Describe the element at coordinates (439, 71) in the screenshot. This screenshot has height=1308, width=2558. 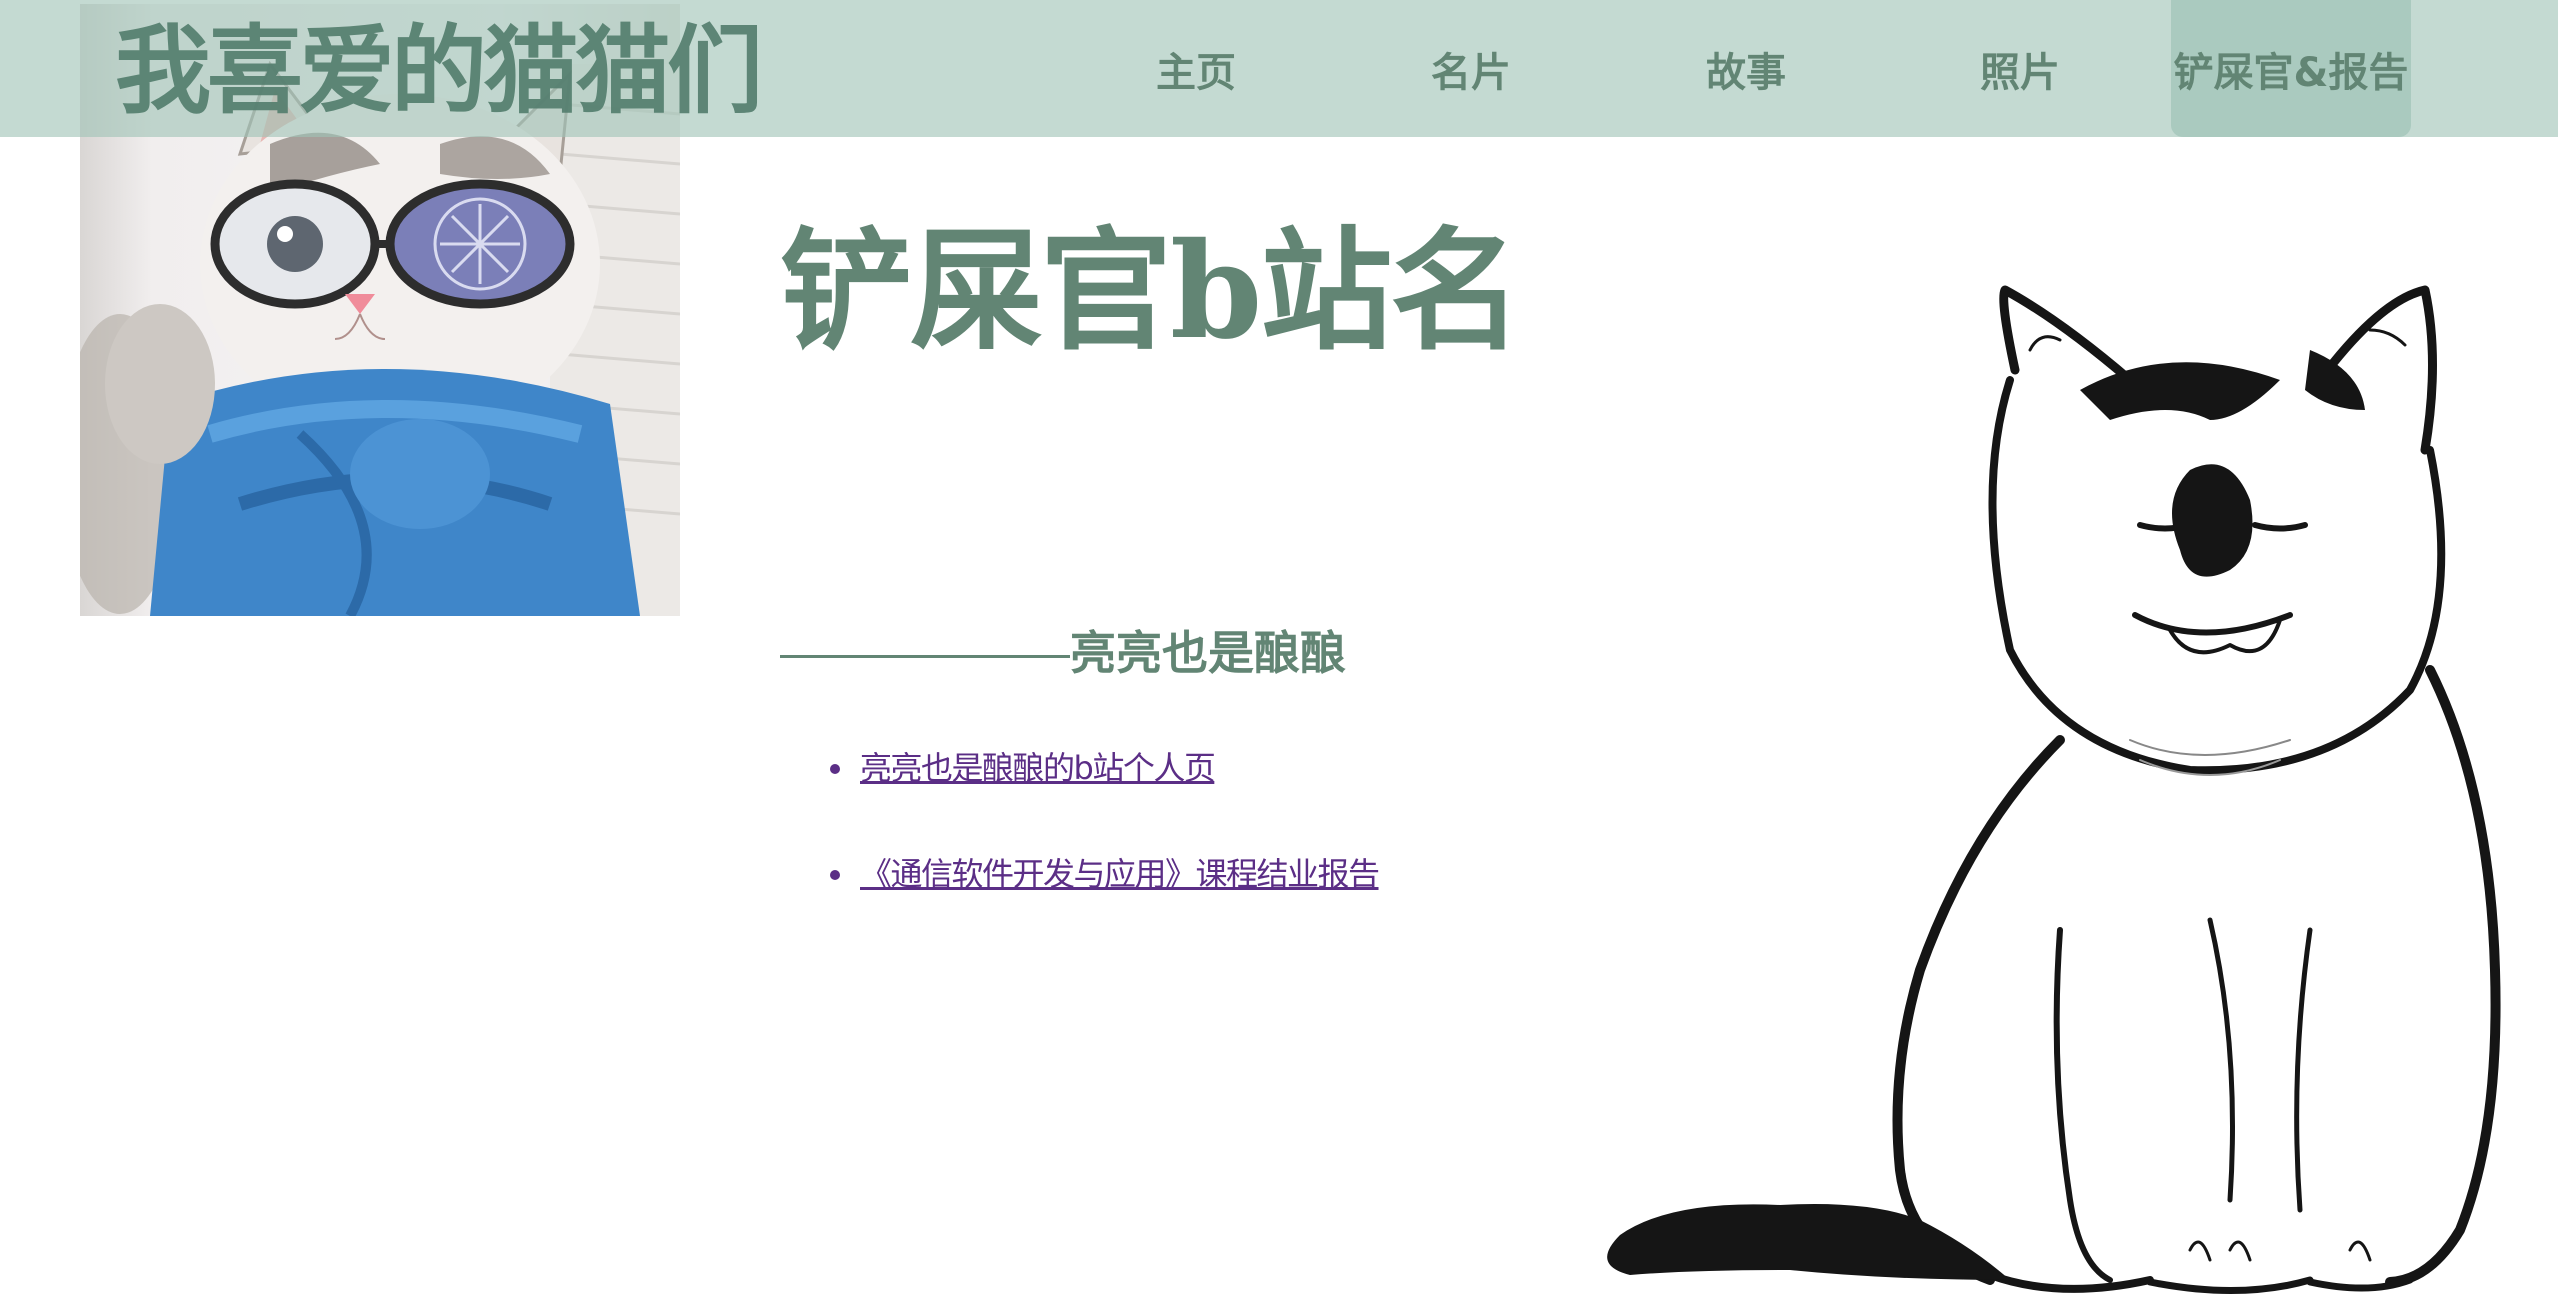
I see `site-title: 我喜爱的猫猫们` at that location.